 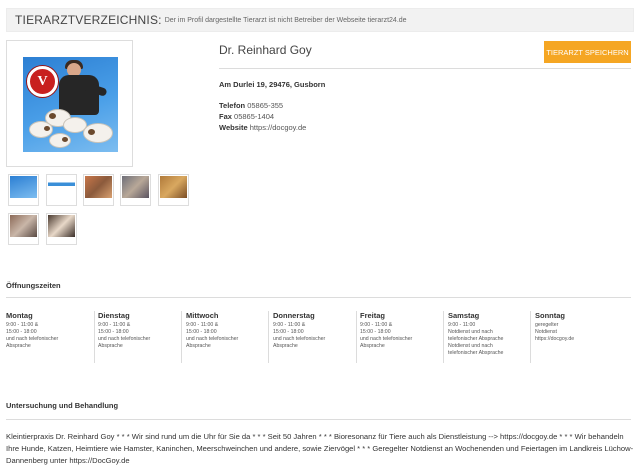 I want to click on treatment-title: Untersuchung und Behandlung, so click(x=62, y=405).